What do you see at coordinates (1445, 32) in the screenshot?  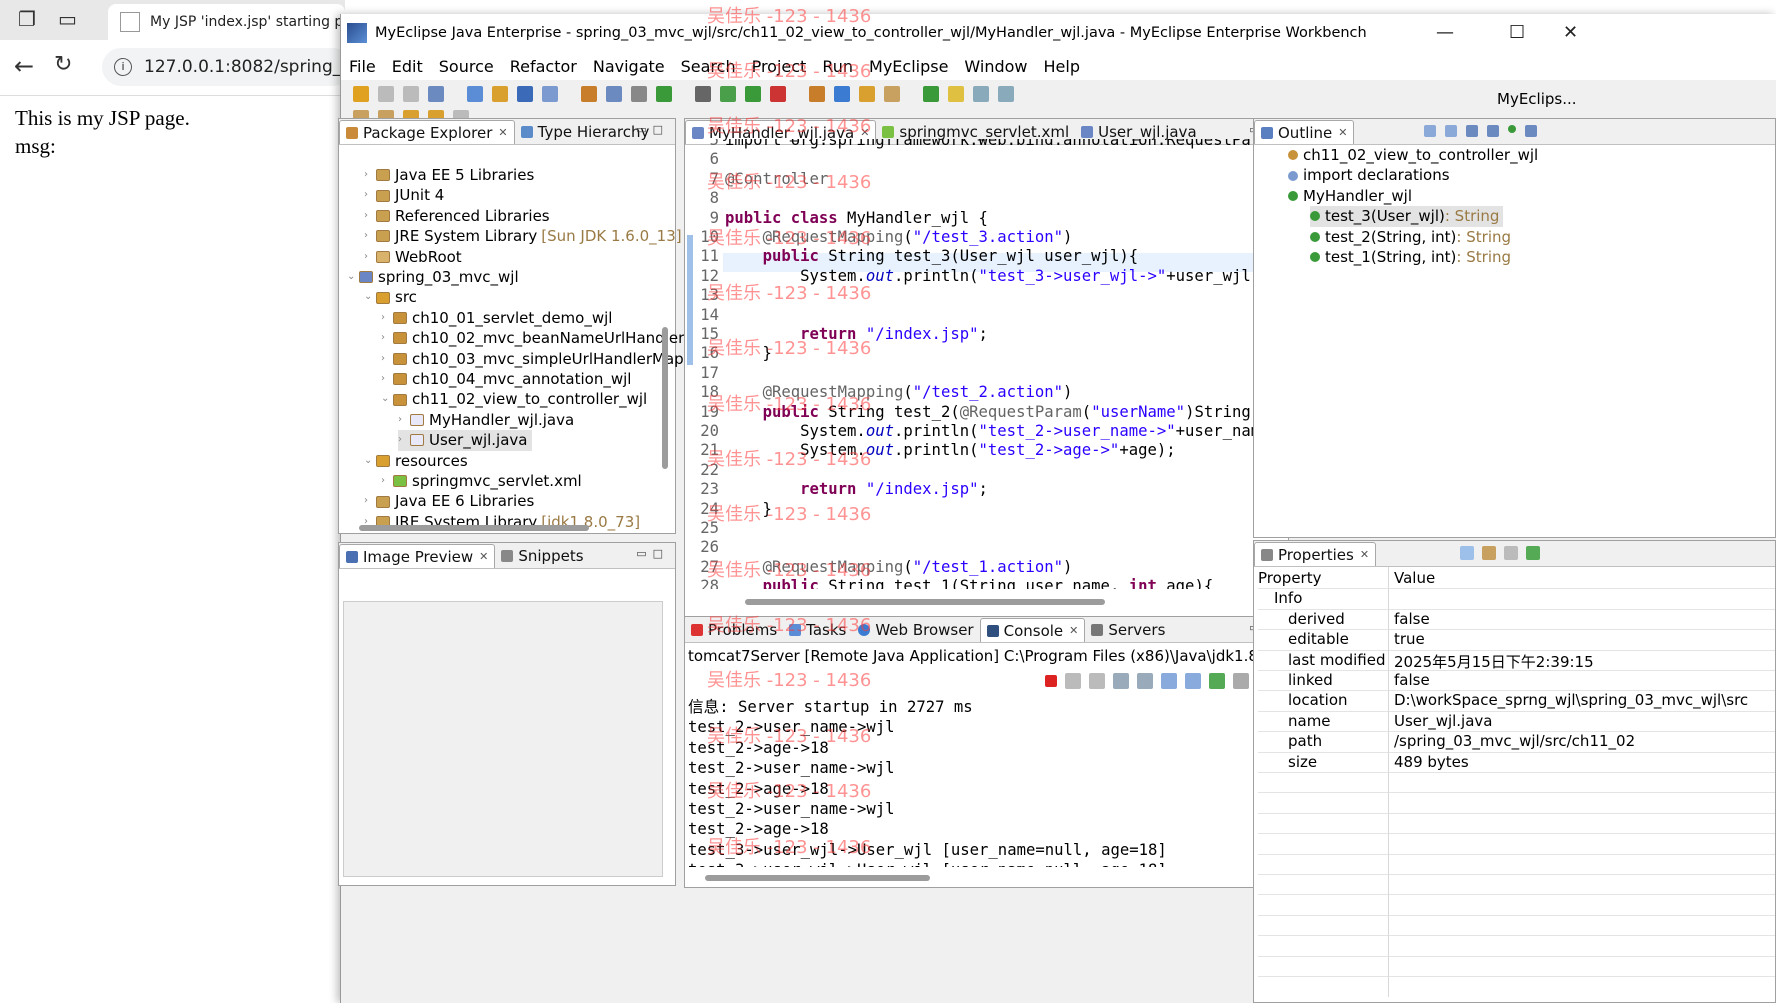 I see `minimize-icon: —` at bounding box center [1445, 32].